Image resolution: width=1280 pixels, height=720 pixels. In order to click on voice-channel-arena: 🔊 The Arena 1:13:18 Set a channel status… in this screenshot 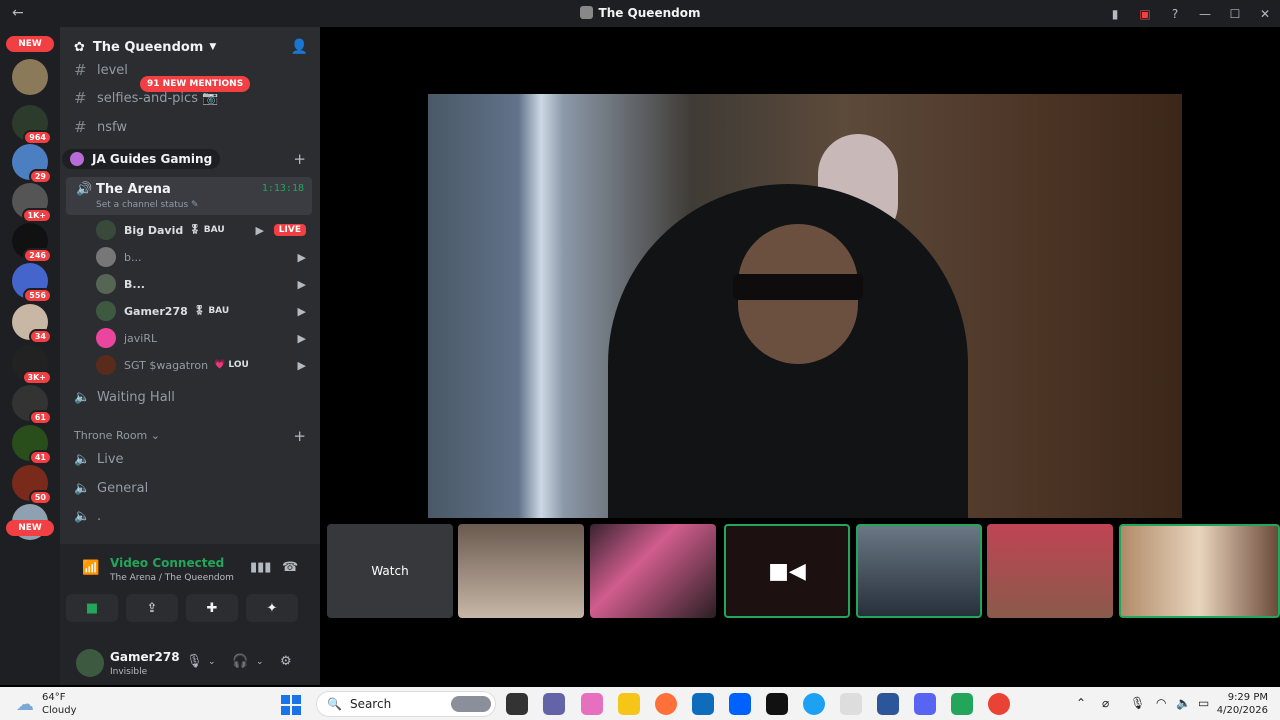, I will do `click(189, 196)`.